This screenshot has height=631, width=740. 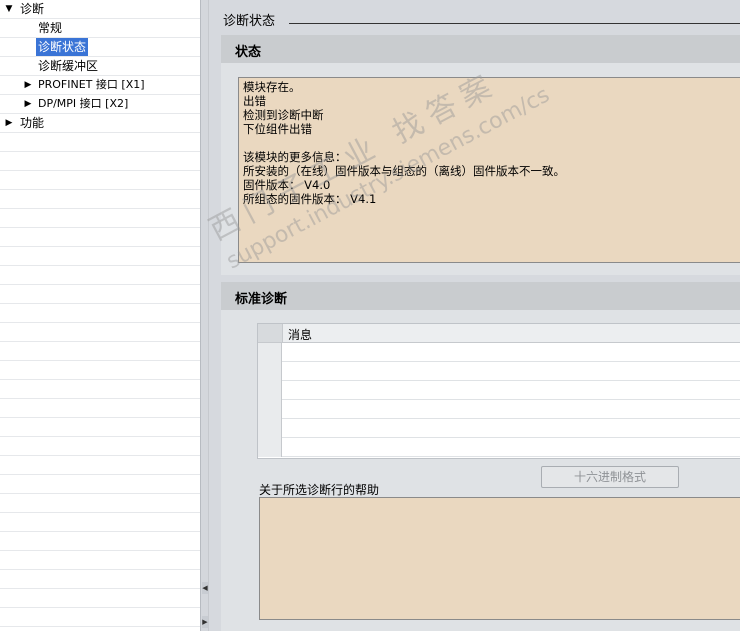 I want to click on tree-item-label: PROFINET 接口 [X1], so click(x=91, y=84).